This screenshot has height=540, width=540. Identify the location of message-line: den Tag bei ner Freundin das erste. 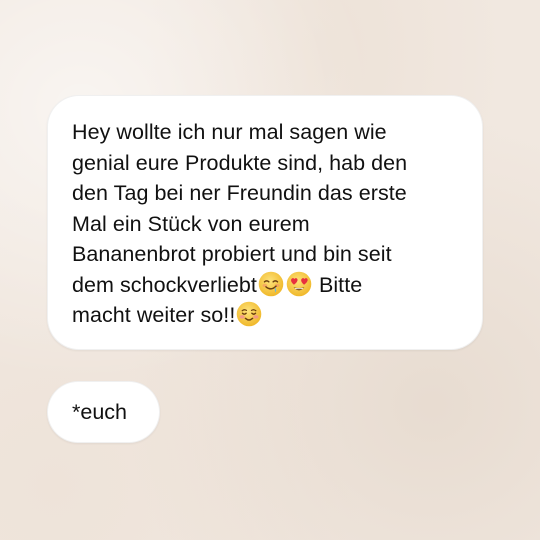
(239, 193).